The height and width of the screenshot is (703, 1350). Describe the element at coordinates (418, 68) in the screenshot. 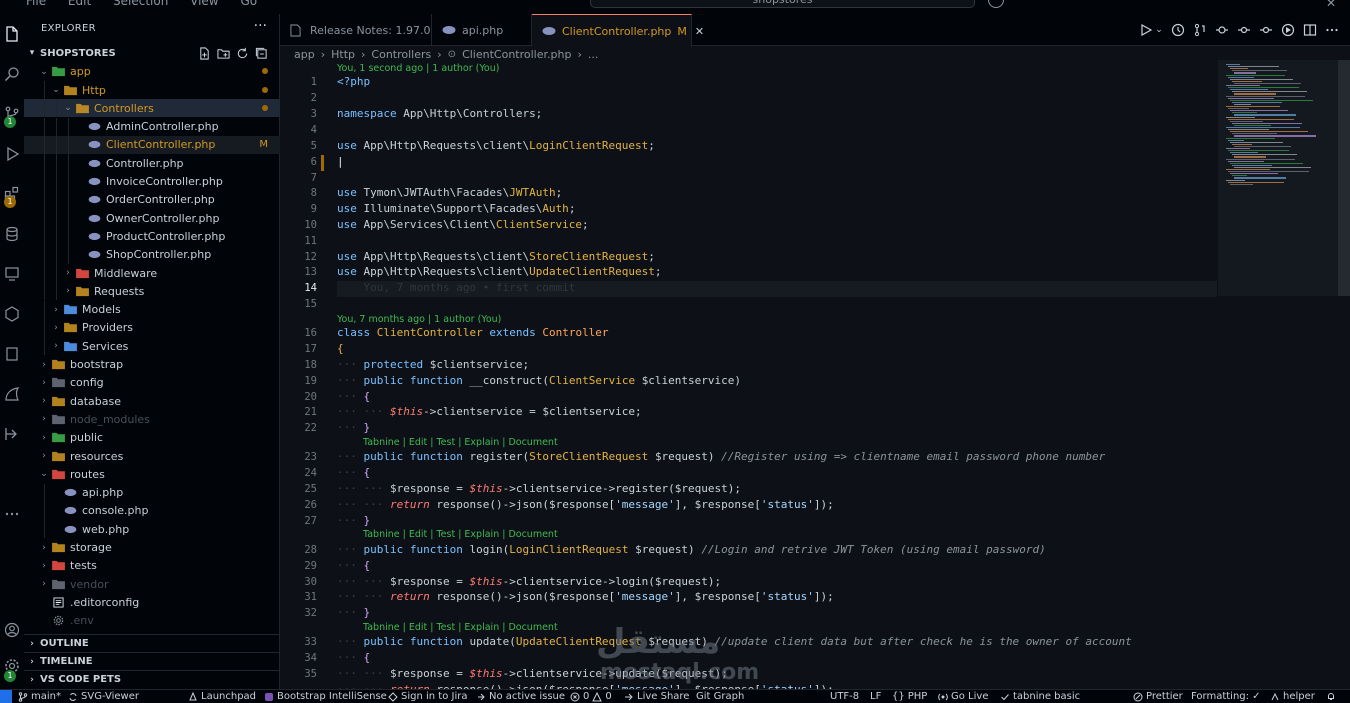

I see `blame-codelens: You, 1 second ago | 1 author (You)` at that location.